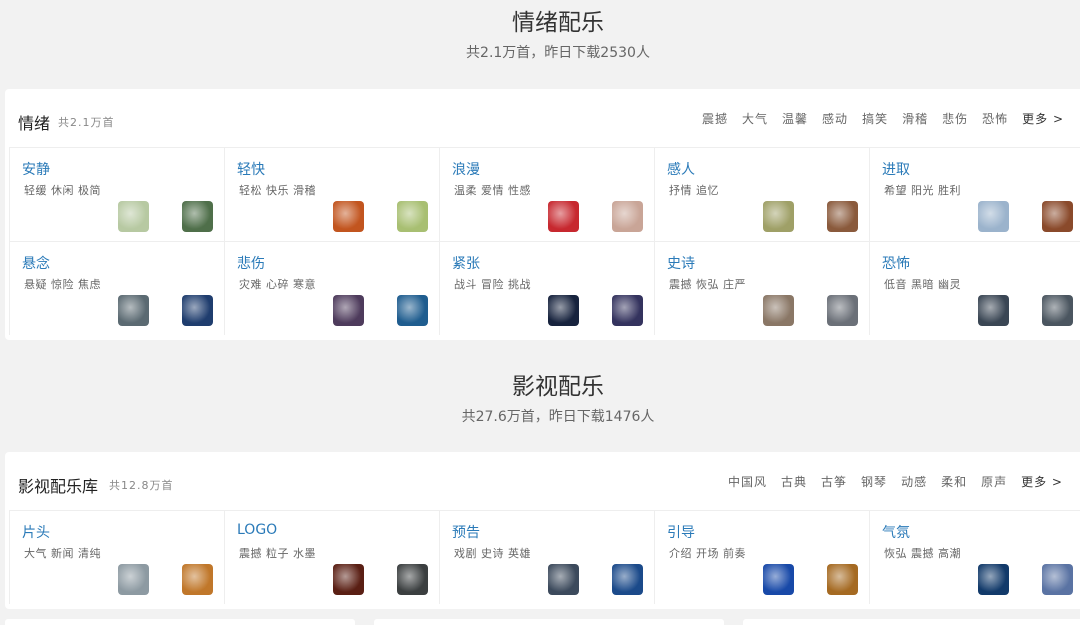  I want to click on tag-link: 古典, so click(794, 481).